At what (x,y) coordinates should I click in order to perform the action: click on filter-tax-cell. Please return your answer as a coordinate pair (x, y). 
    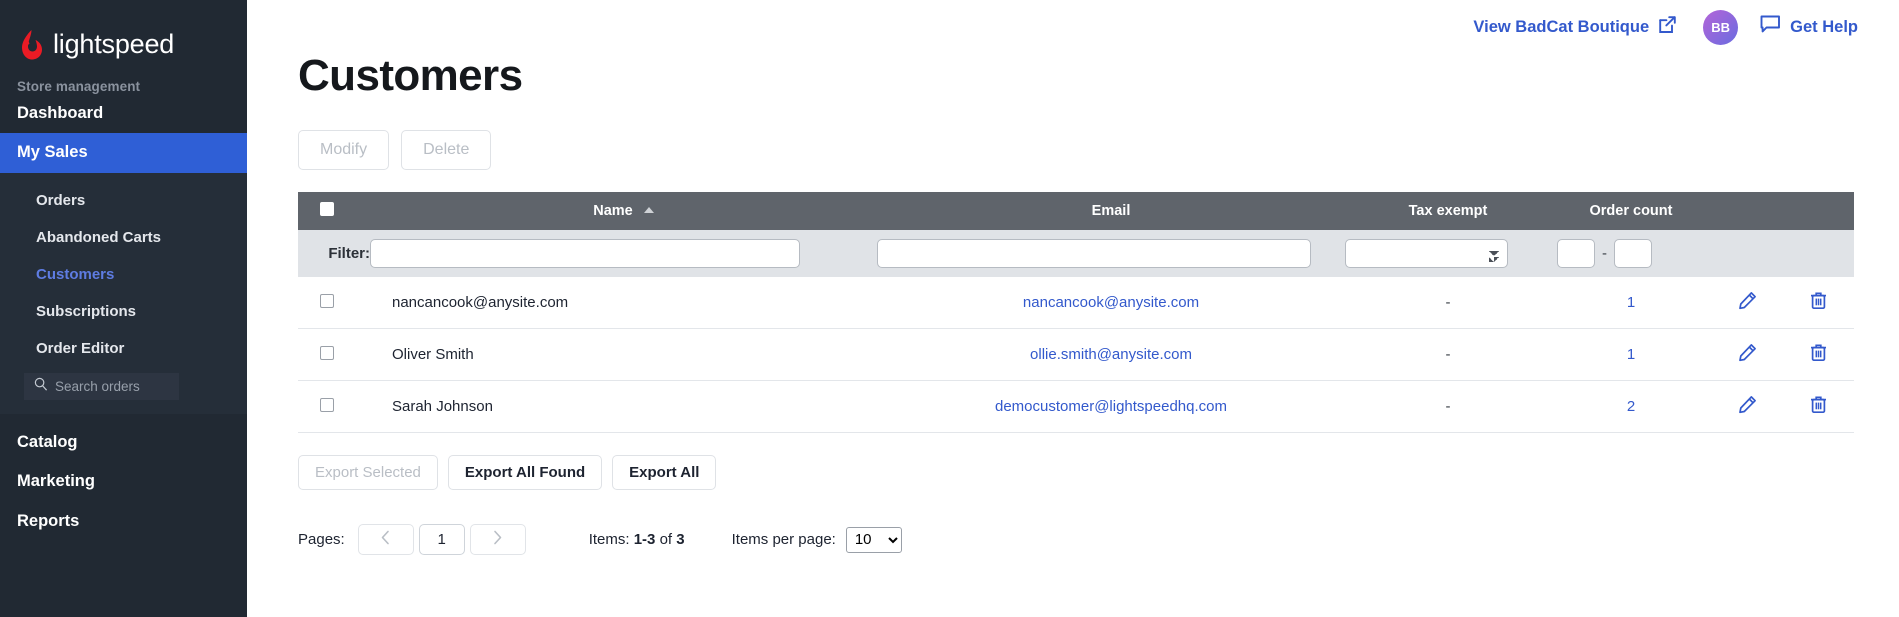
    Looking at the image, I should click on (1448, 253).